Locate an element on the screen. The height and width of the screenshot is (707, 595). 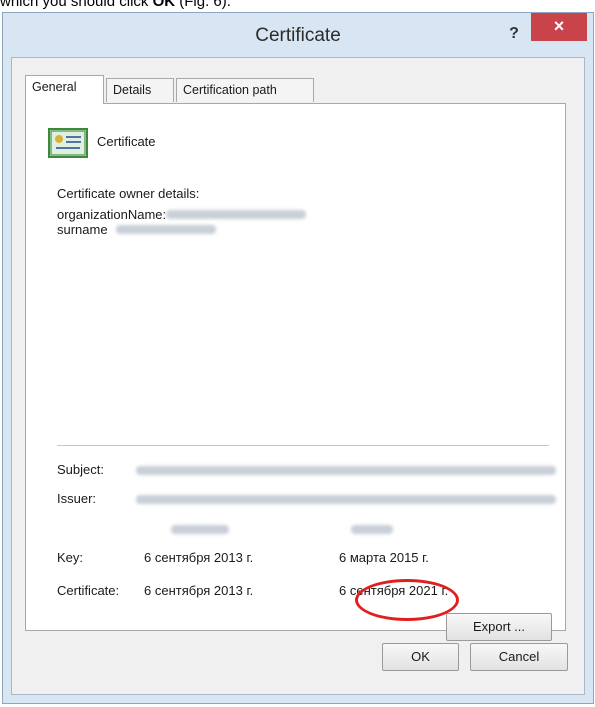
organization-name-label: organizationName: is located at coordinates (112, 214).